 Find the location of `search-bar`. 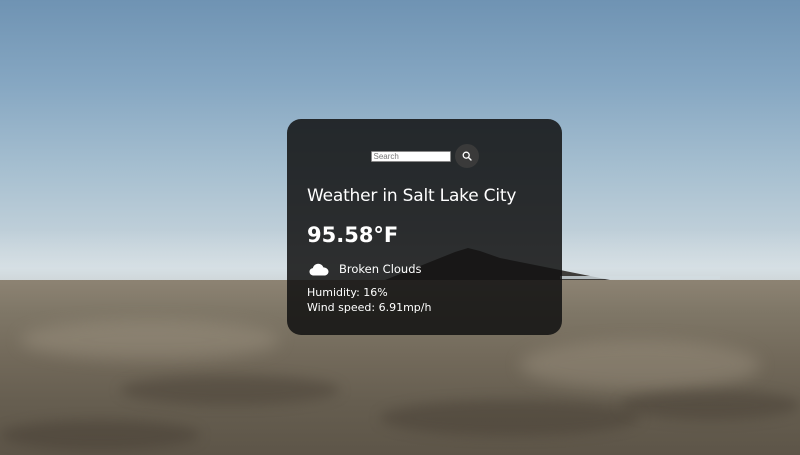

search-bar is located at coordinates (424, 156).